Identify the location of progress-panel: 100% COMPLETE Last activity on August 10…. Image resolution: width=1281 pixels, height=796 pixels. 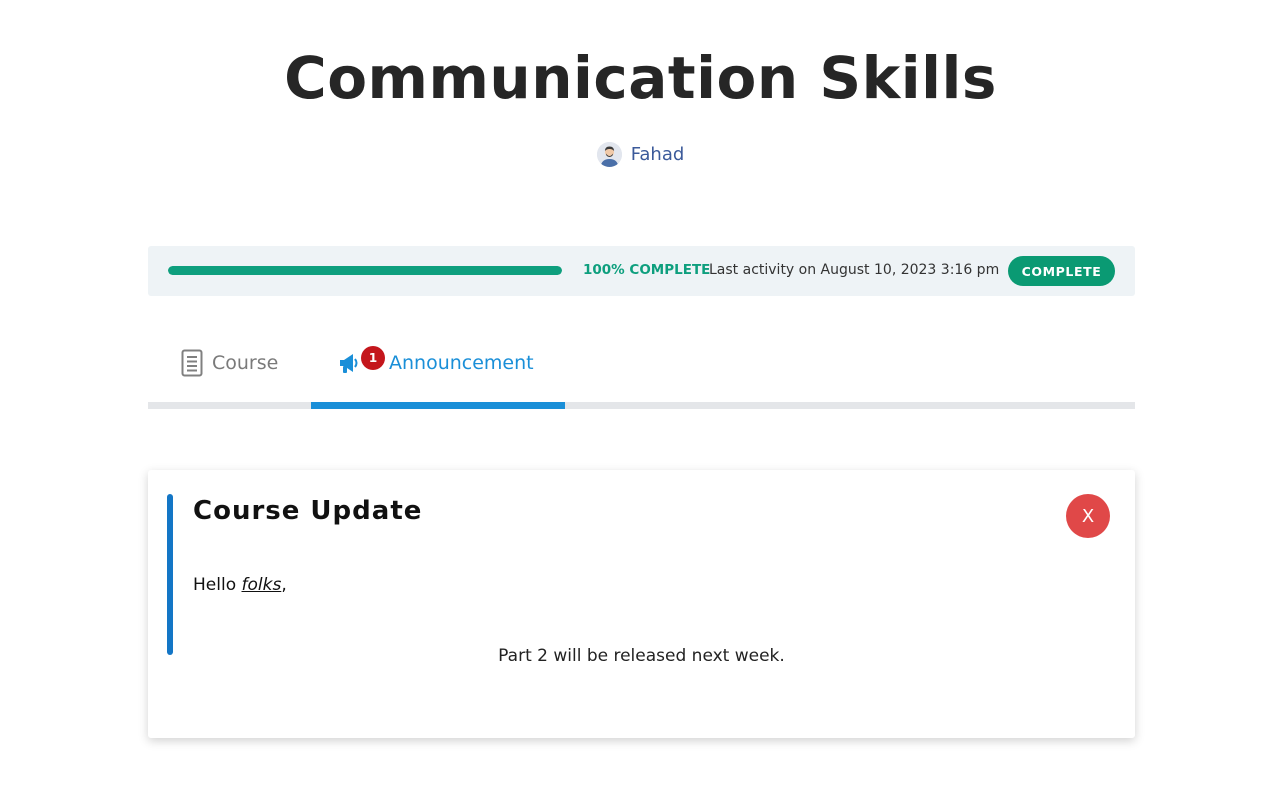
(641, 271).